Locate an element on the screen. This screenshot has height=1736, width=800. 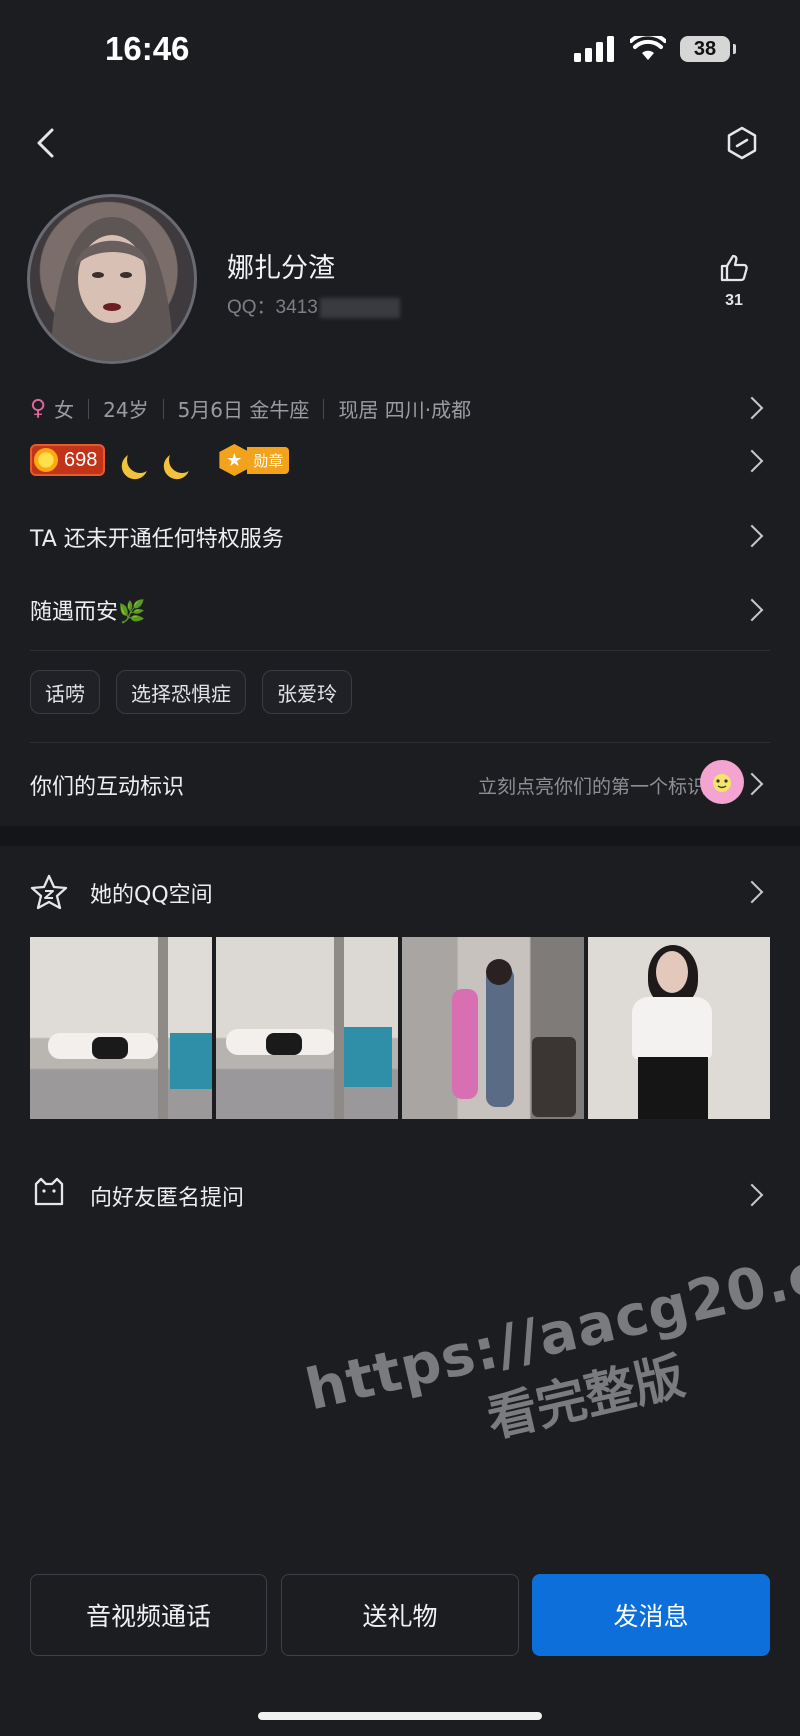
like-button: 31 is located at coordinates (734, 281).